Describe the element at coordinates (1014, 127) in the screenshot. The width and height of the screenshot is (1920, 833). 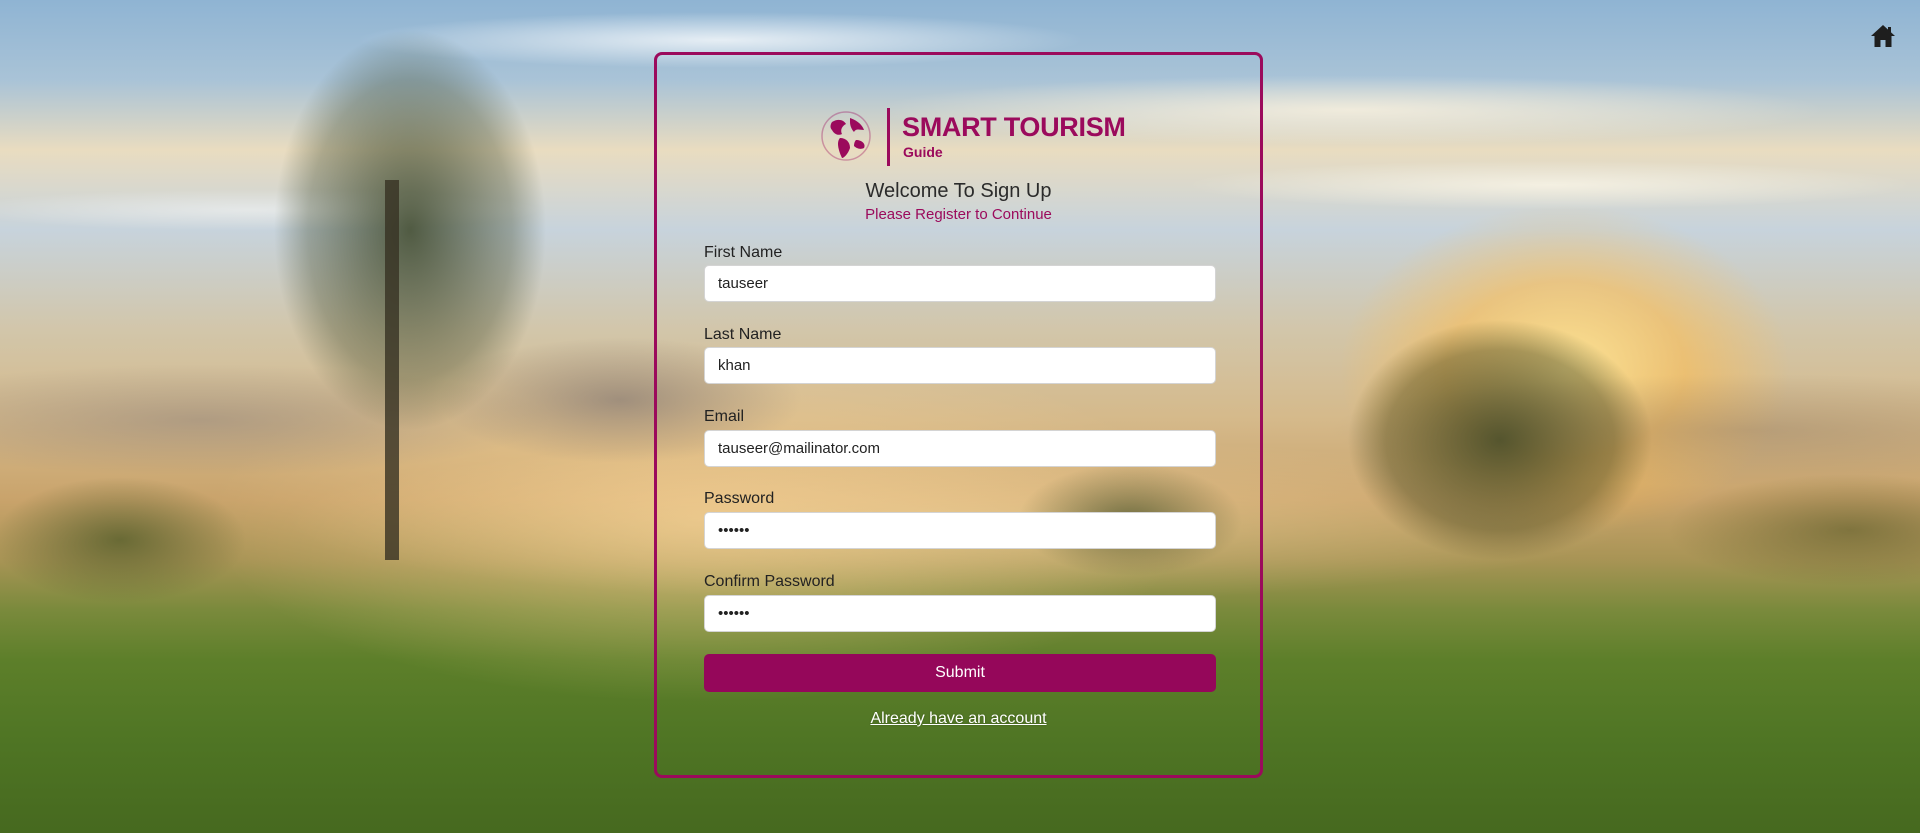
I see `logo-title: SMART TOURISM` at that location.